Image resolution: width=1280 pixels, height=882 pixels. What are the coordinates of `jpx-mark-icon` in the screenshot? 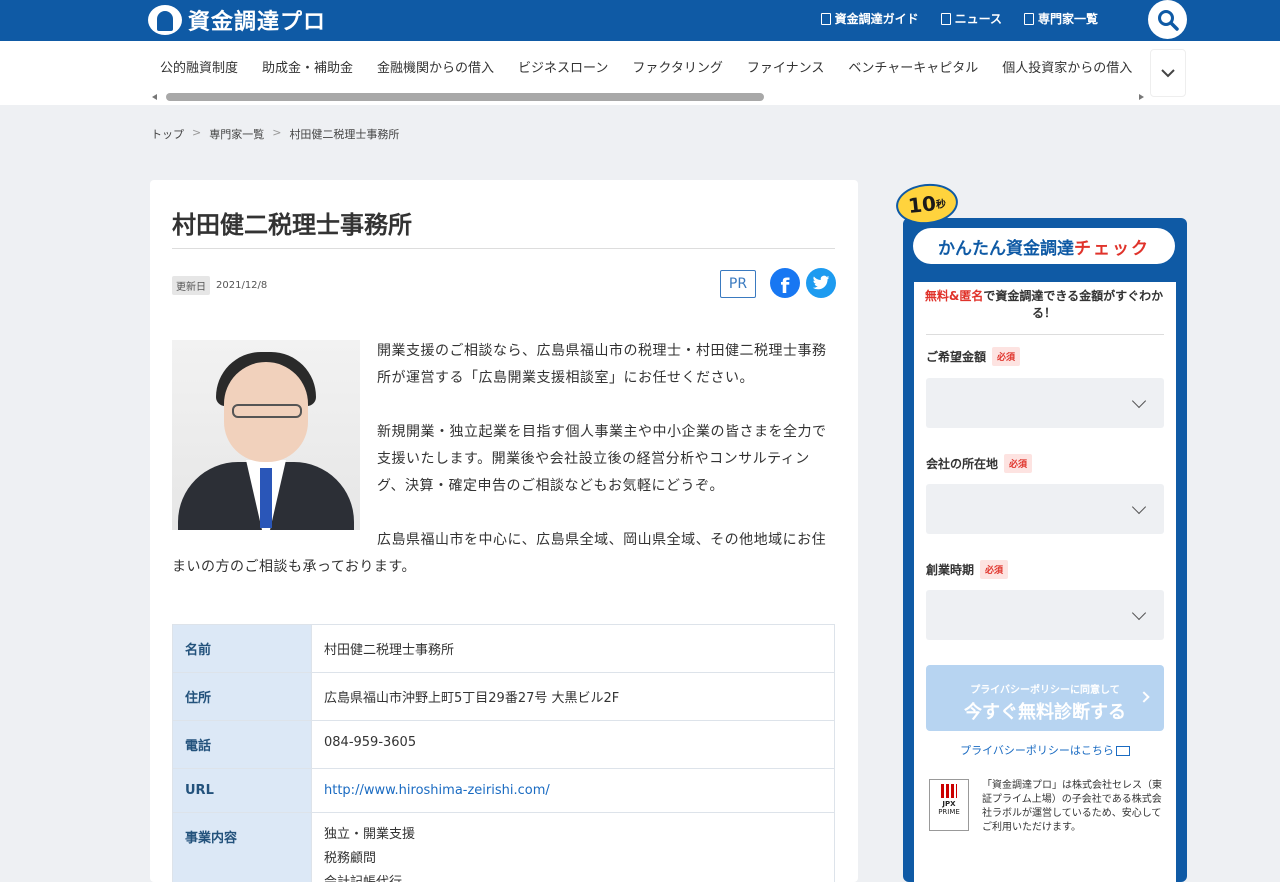 It's located at (949, 791).